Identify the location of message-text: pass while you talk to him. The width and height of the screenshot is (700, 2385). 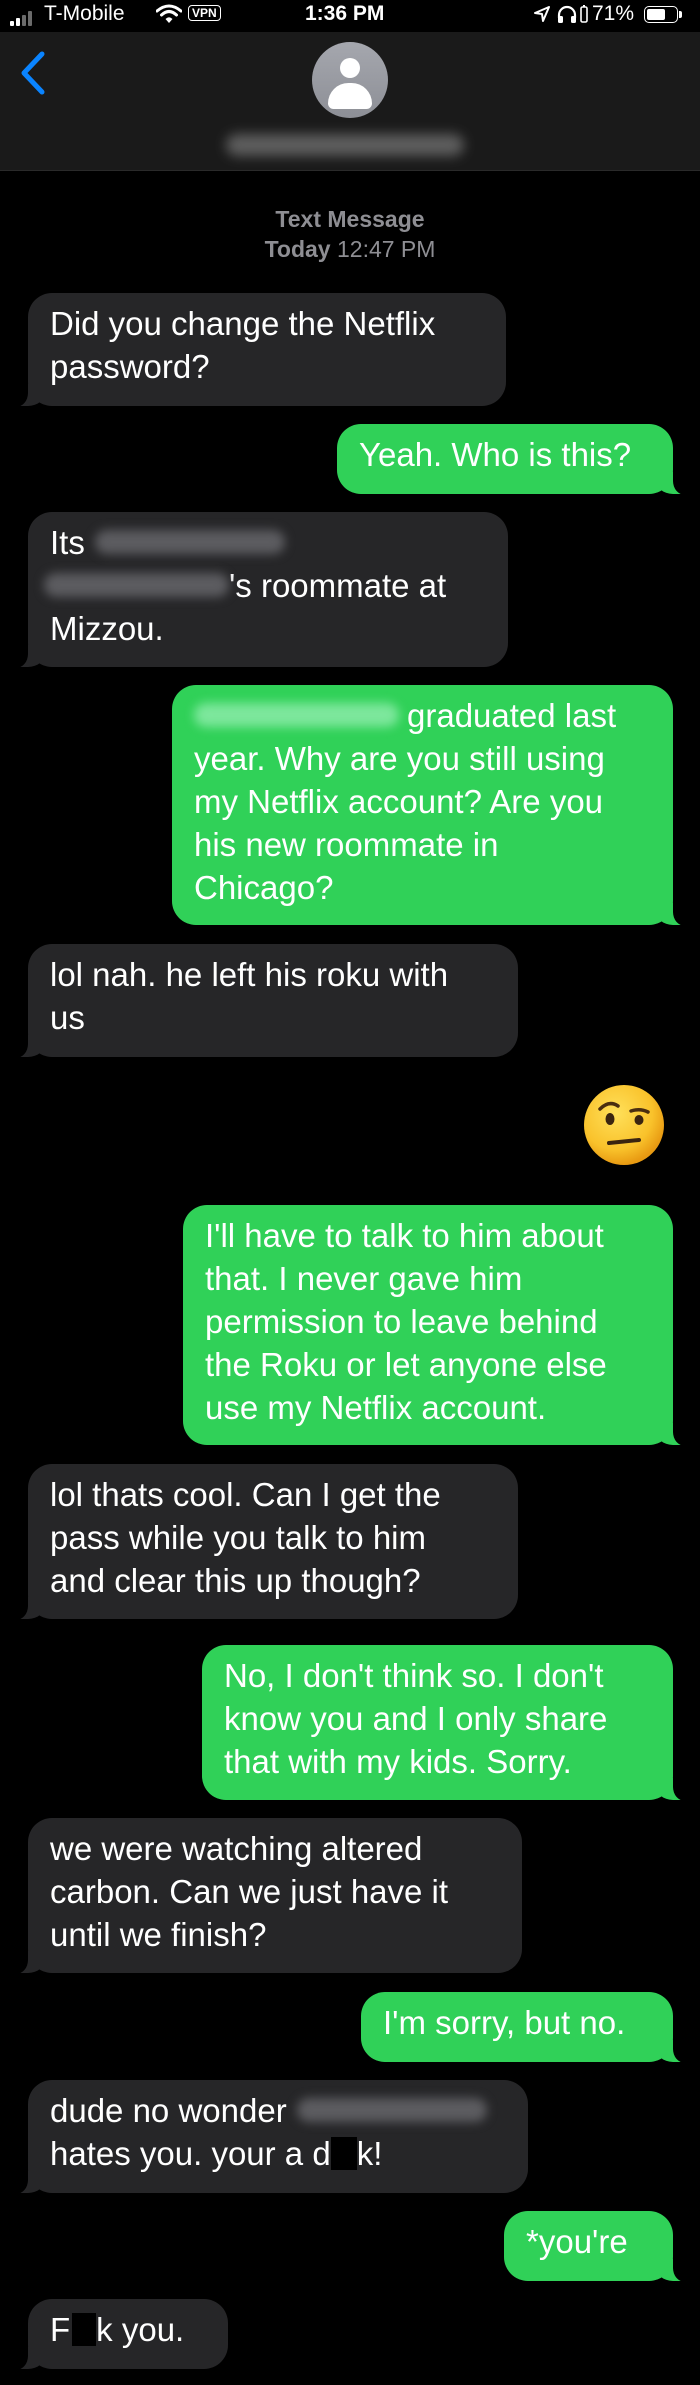
(238, 1537).